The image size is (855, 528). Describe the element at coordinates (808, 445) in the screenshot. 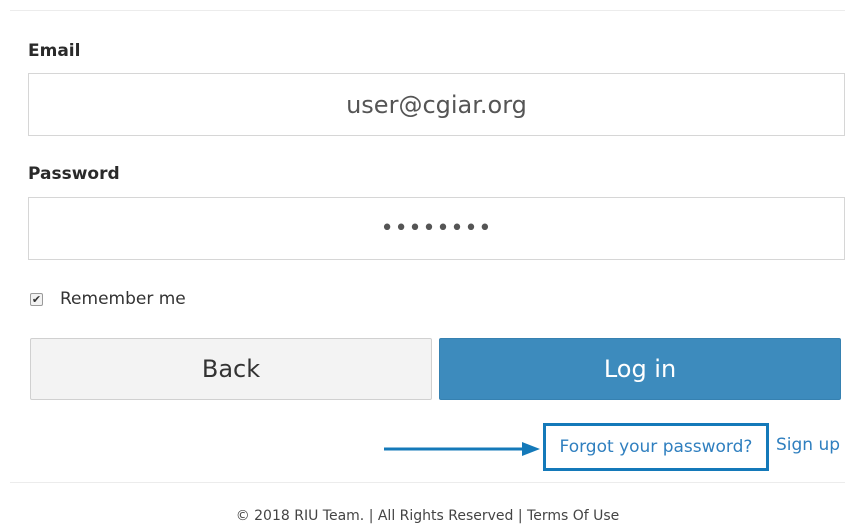

I see `sign-up-link: Sign up` at that location.